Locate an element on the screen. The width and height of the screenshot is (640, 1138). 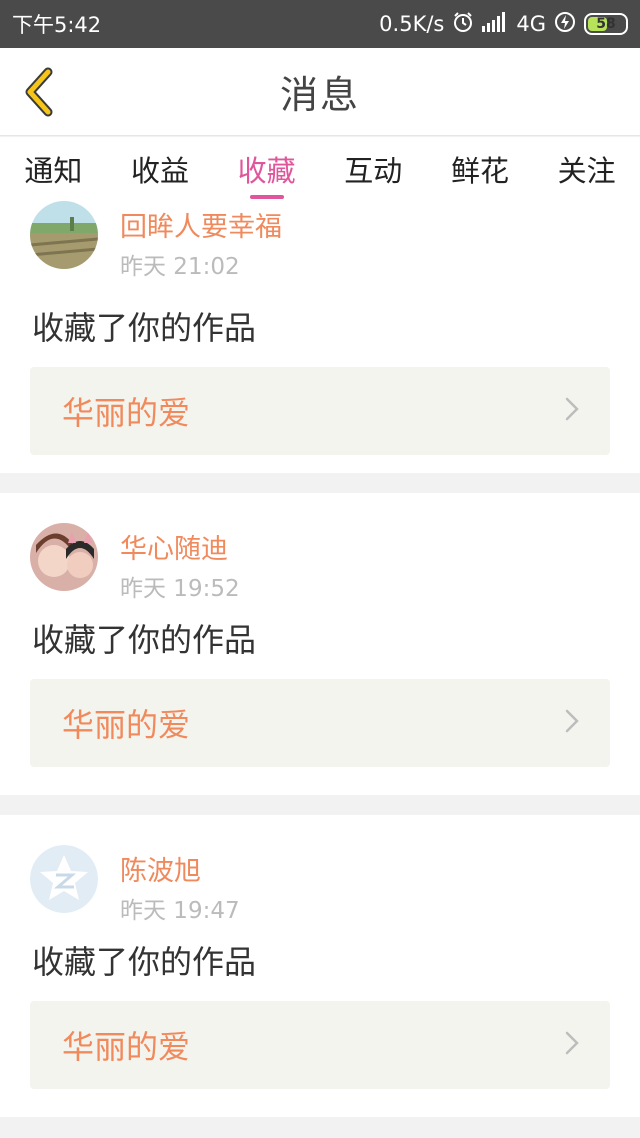
tab-flowers: 鲜花 is located at coordinates (480, 169).